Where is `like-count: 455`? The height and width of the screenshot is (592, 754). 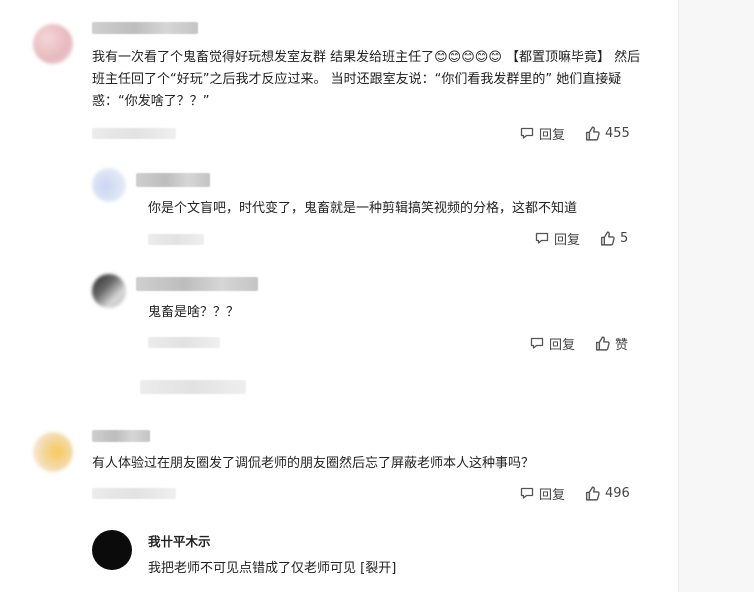 like-count: 455 is located at coordinates (617, 133).